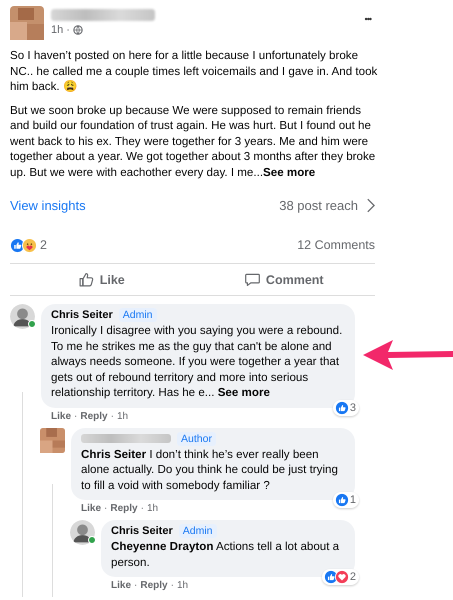  What do you see at coordinates (210, 469) in the screenshot?
I see `comment-text: Chris Seiter I don’t think he’s ever really been alone actually. Do you think he could be just trying to fill a void with somebody familiar ?` at bounding box center [210, 469].